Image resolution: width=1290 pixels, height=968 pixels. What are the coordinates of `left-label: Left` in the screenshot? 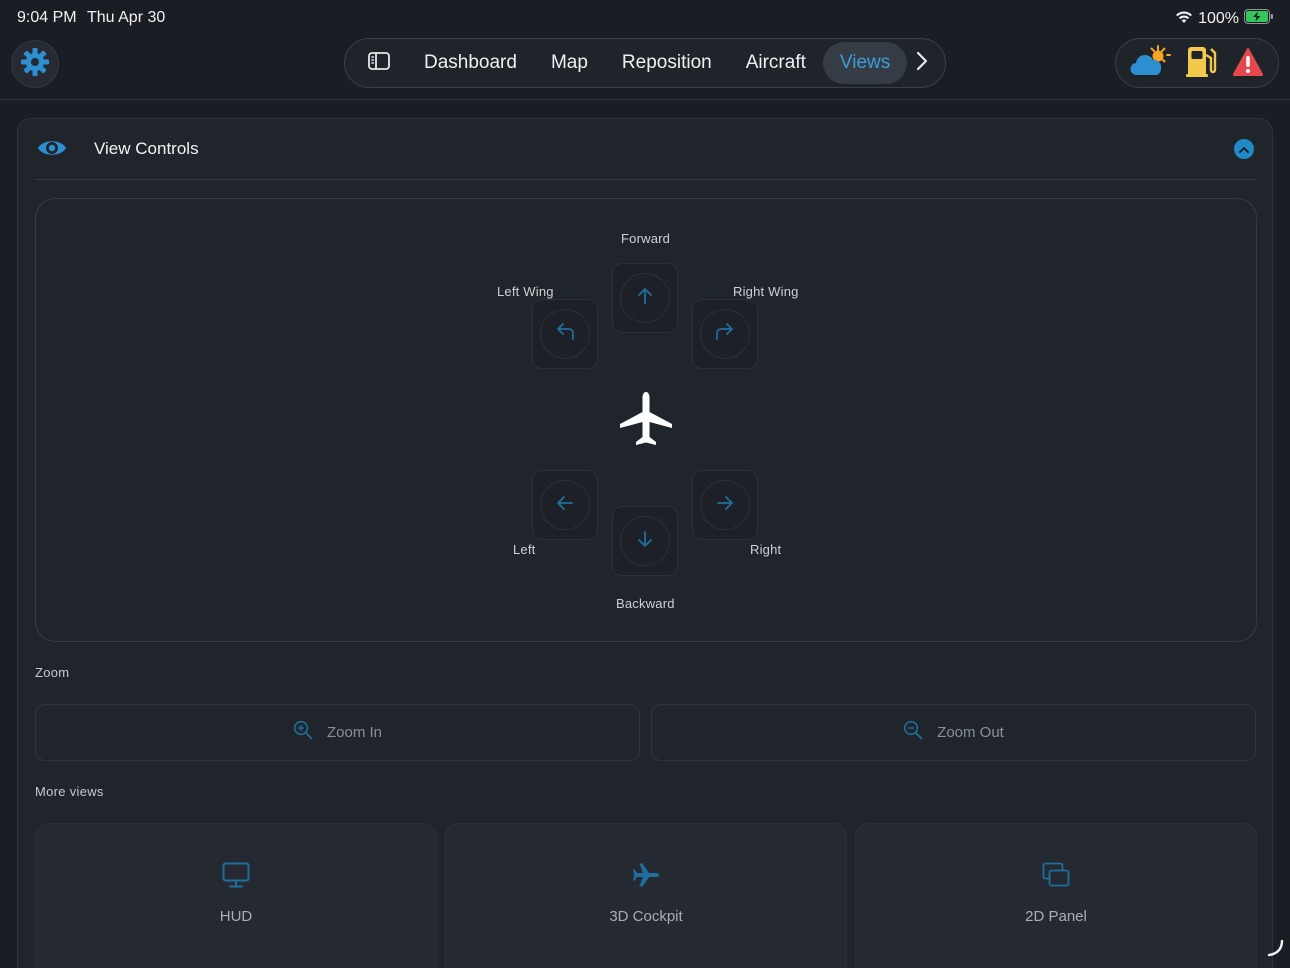 It's located at (524, 549).